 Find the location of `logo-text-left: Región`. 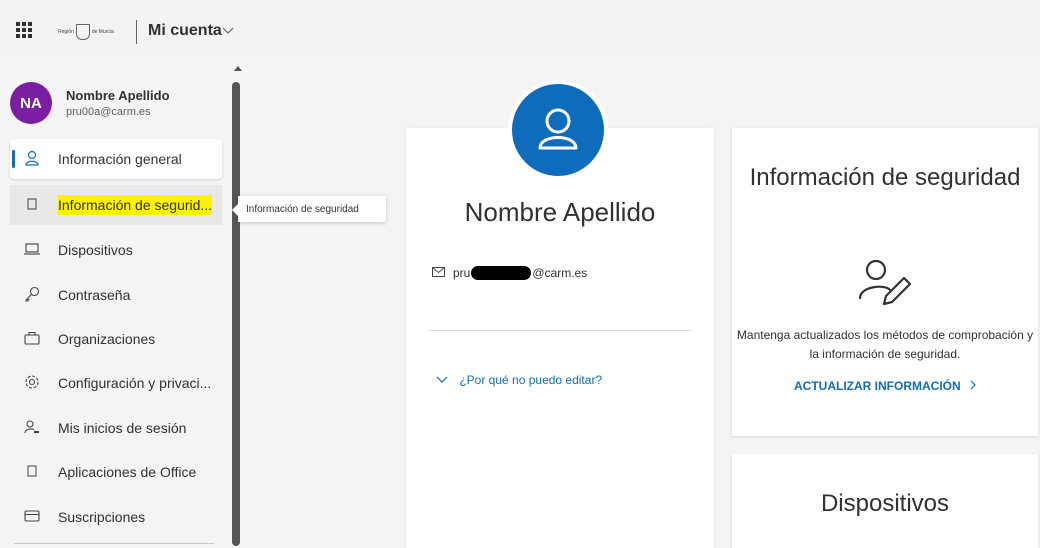

logo-text-left: Región is located at coordinates (66, 32).